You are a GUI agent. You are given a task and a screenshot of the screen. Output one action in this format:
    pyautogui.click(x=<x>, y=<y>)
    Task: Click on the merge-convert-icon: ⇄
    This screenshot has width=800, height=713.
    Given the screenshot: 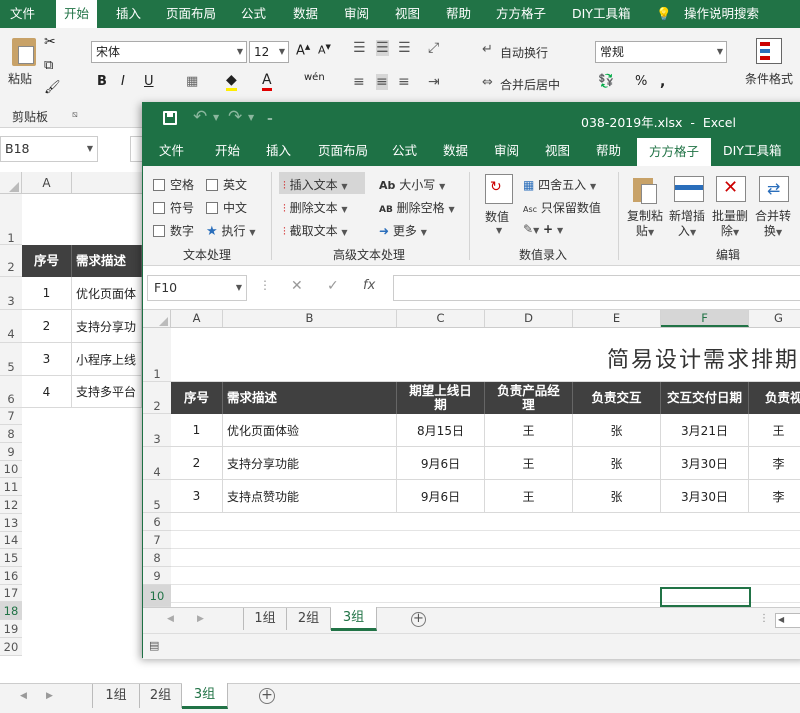 What is the action you would take?
    pyautogui.click(x=774, y=189)
    